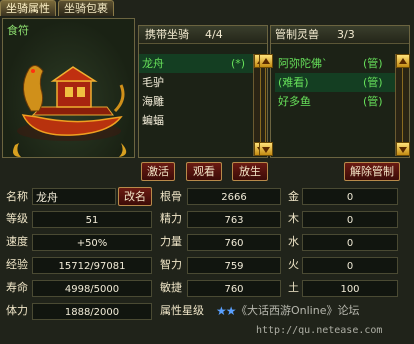 The image size is (414, 344). I want to click on earth-label: 土, so click(293, 287).